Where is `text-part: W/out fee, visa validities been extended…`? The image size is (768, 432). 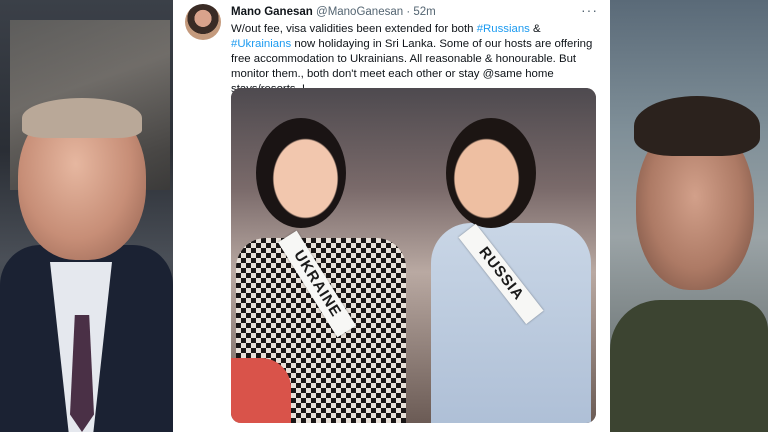 text-part: W/out fee, visa validities been extended… is located at coordinates (354, 29).